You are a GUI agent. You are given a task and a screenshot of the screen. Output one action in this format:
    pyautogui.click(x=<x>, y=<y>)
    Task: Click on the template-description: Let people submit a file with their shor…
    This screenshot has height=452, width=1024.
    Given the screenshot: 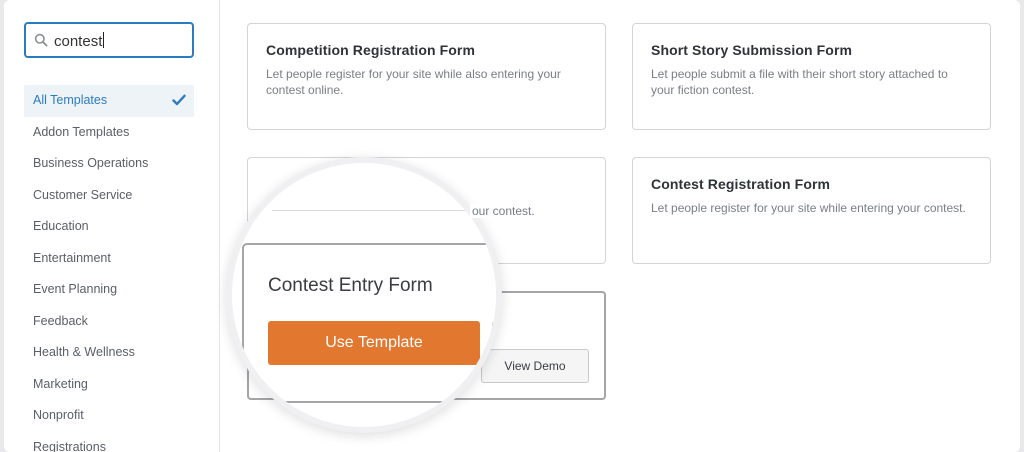 What is the action you would take?
    pyautogui.click(x=799, y=82)
    